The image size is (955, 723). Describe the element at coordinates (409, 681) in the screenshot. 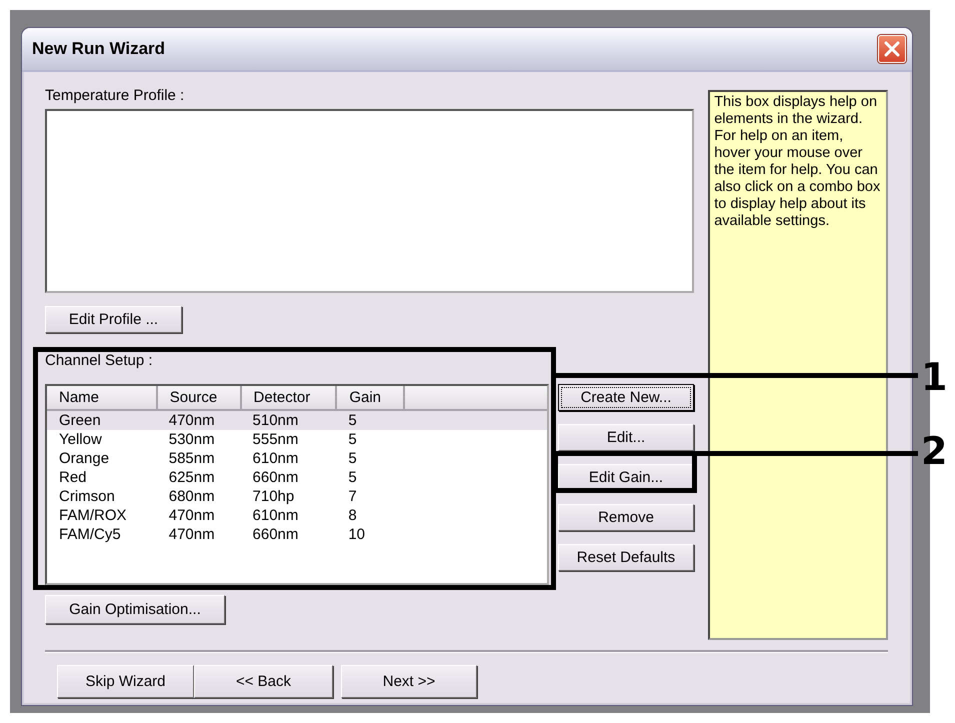

I see `next-button: Next >>` at that location.